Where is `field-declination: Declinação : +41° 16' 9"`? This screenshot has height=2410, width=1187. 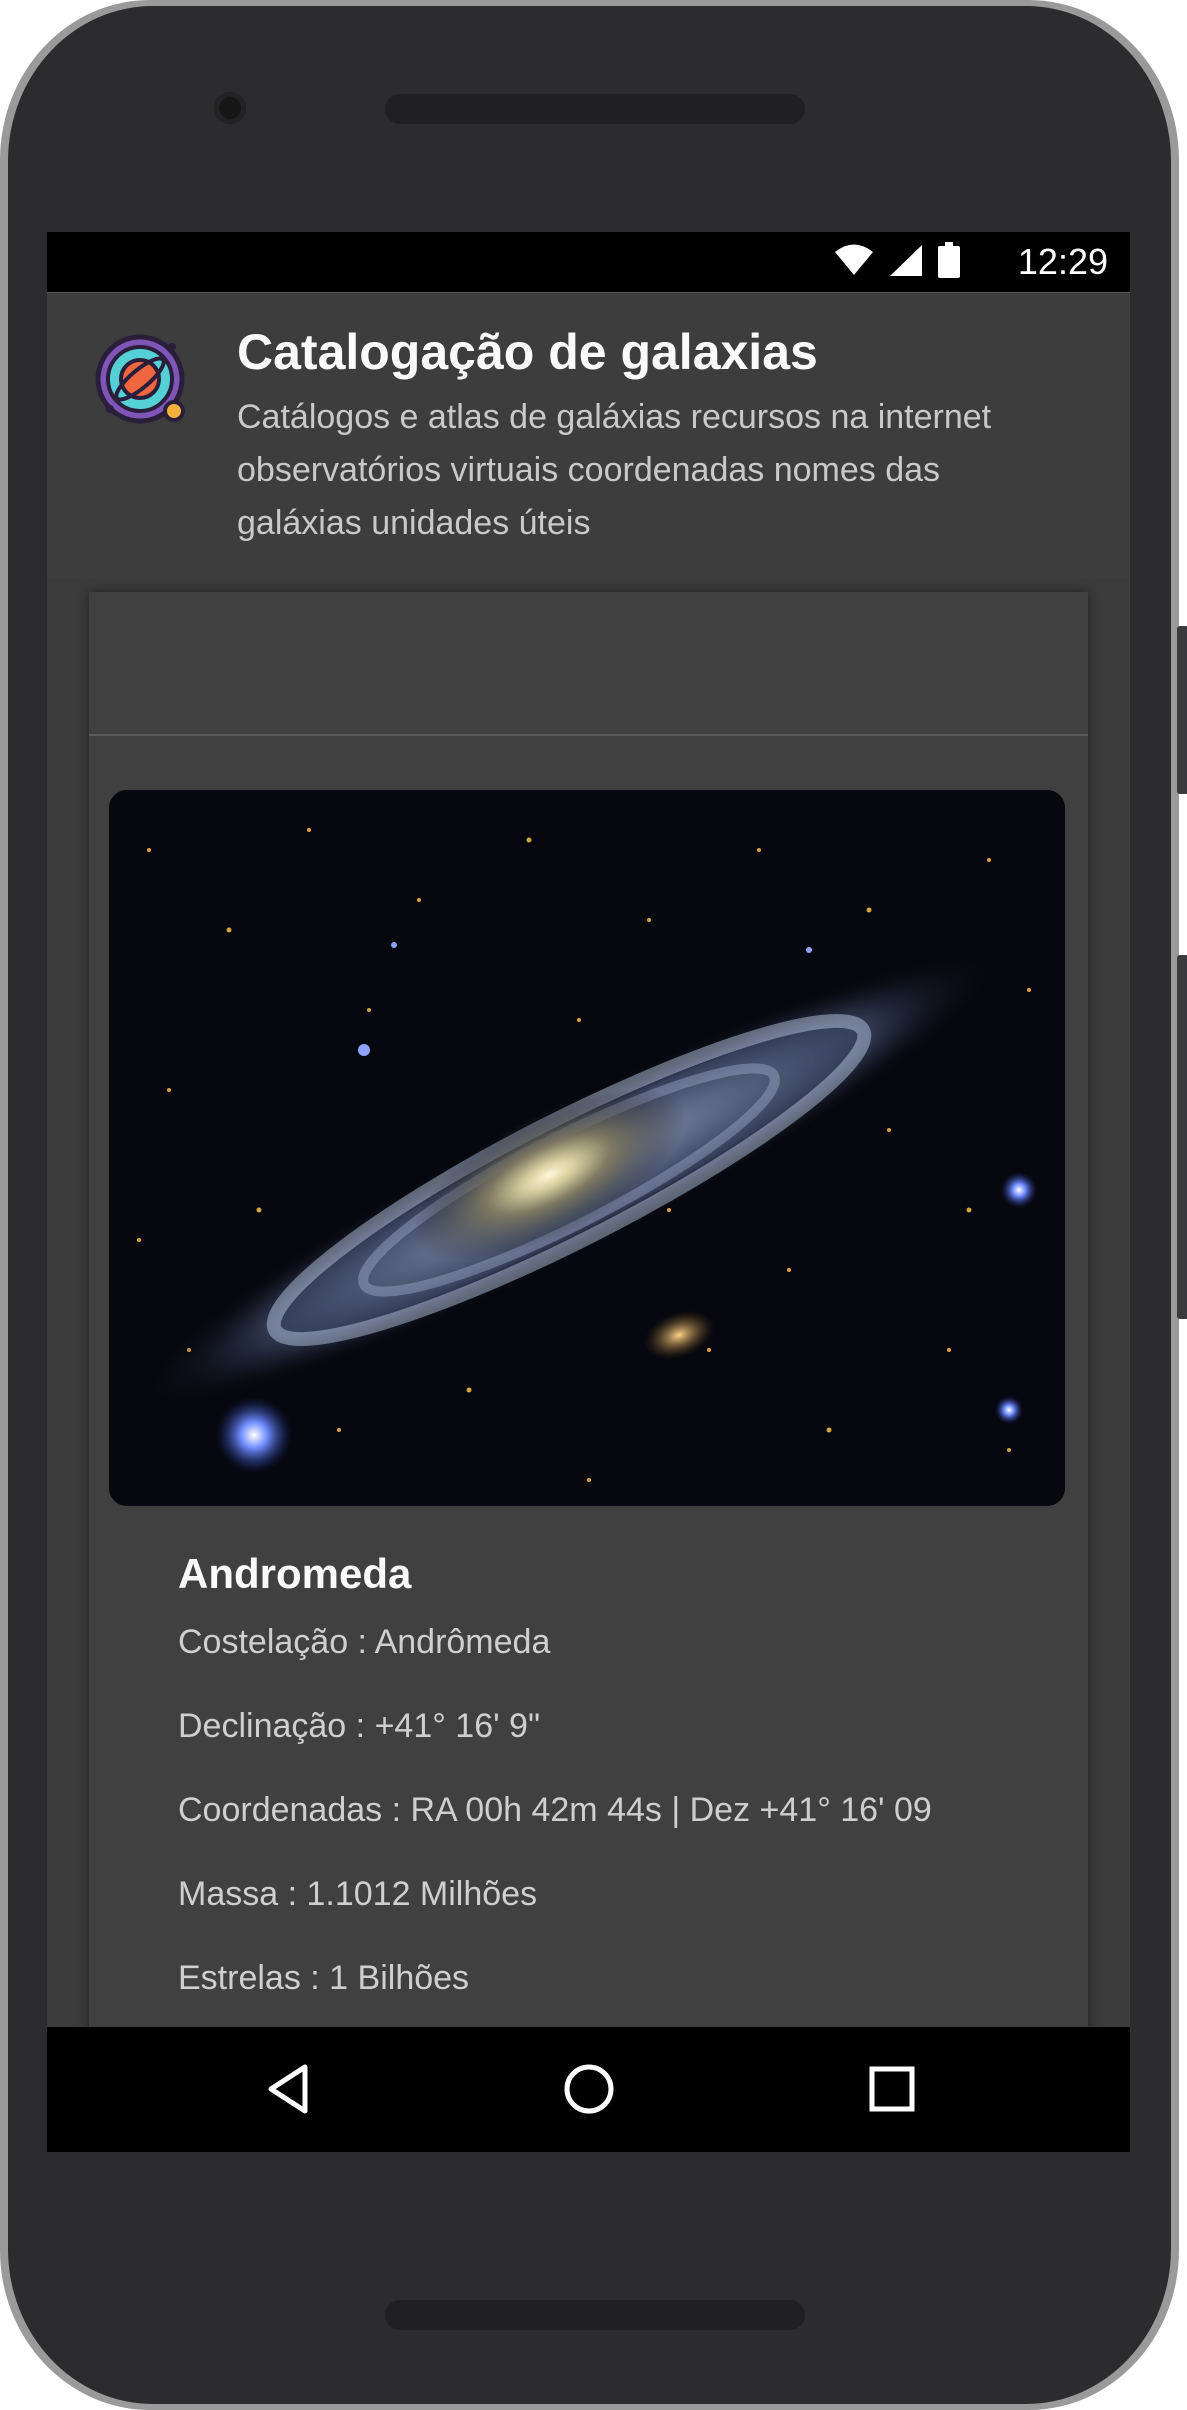 field-declination: Declinação : +41° 16' 9" is located at coordinates (359, 1726).